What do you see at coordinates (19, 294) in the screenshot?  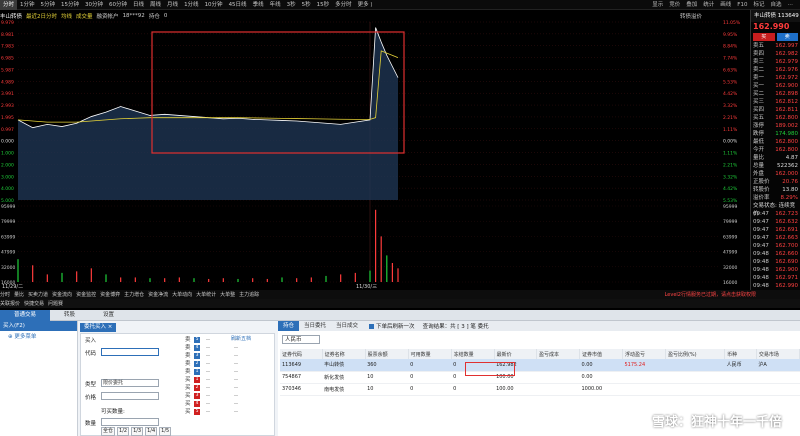 I see `indicator-item: 量比` at bounding box center [19, 294].